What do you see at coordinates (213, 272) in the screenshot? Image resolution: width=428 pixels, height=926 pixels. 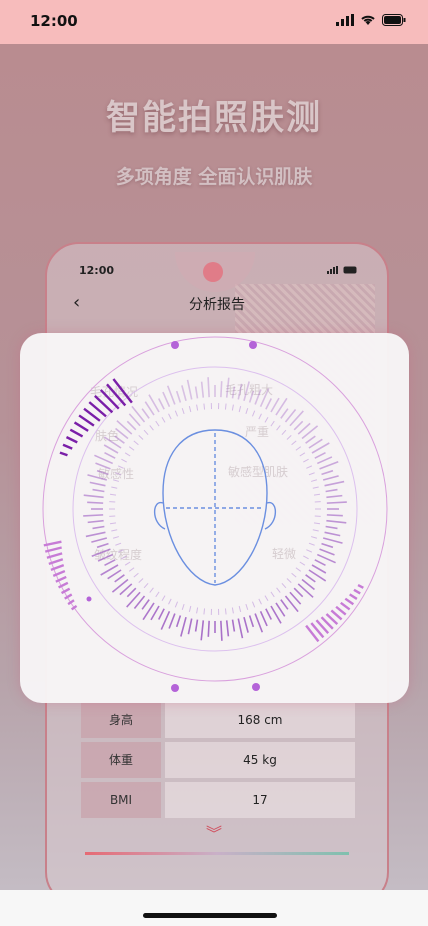 I see `capture-button` at bounding box center [213, 272].